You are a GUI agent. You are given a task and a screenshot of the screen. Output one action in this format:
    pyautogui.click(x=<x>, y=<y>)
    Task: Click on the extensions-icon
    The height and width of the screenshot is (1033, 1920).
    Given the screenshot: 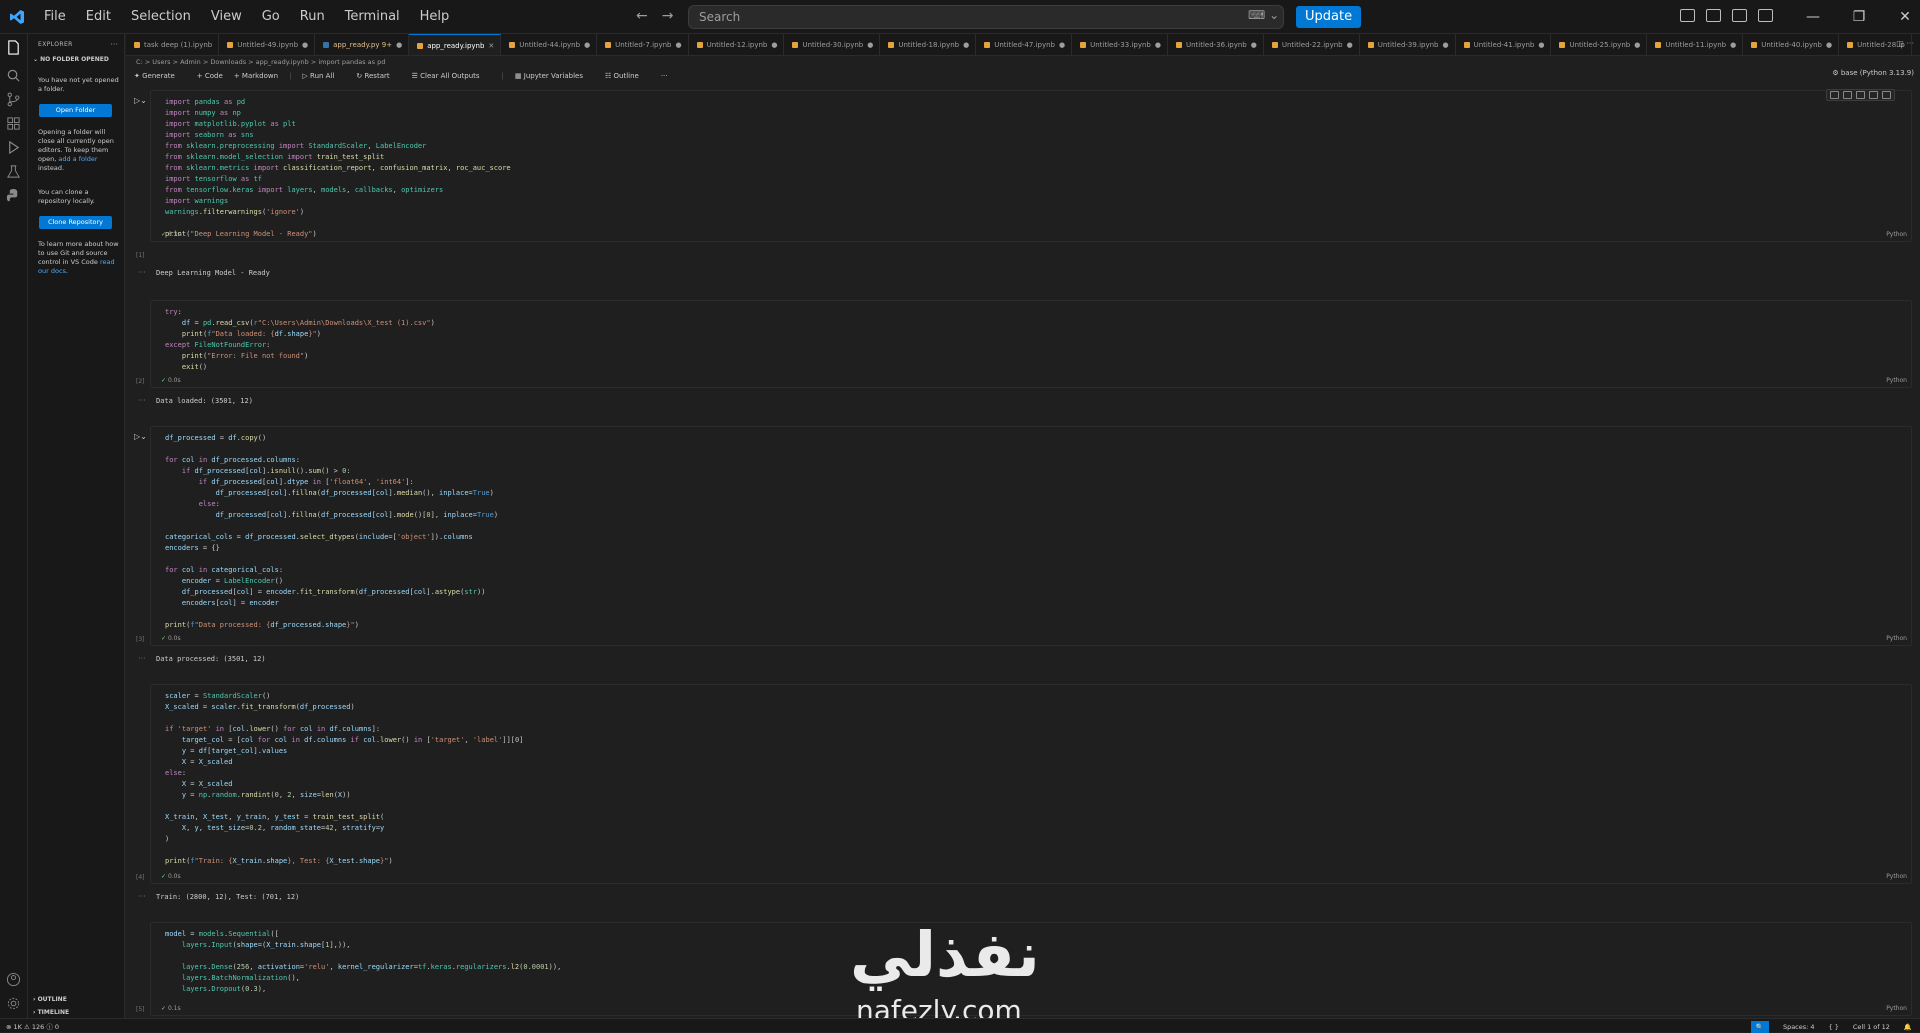 What is the action you would take?
    pyautogui.click(x=13, y=123)
    